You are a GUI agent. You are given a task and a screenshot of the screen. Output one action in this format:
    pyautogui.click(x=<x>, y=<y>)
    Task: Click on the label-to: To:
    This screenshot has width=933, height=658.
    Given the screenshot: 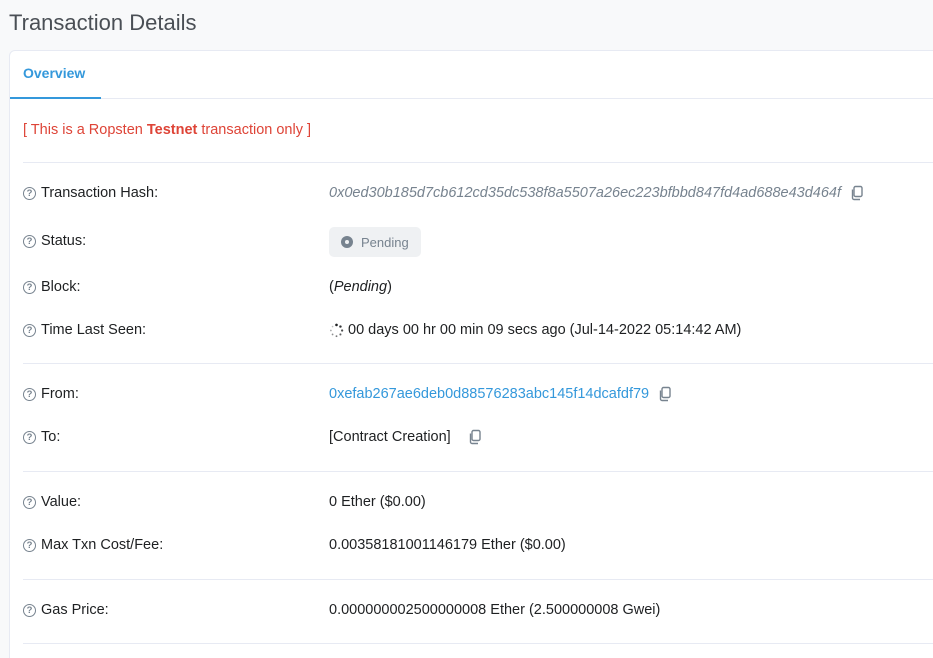 What is the action you would take?
    pyautogui.click(x=51, y=437)
    